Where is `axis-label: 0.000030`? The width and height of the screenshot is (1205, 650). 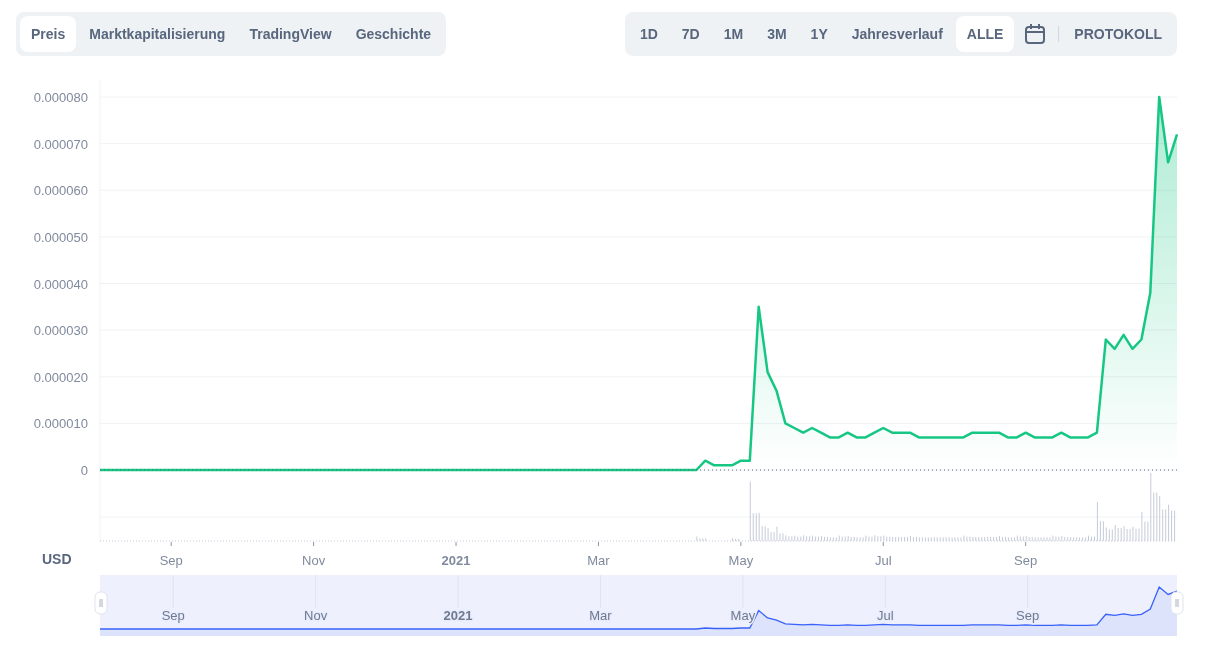 axis-label: 0.000030 is located at coordinates (60, 331).